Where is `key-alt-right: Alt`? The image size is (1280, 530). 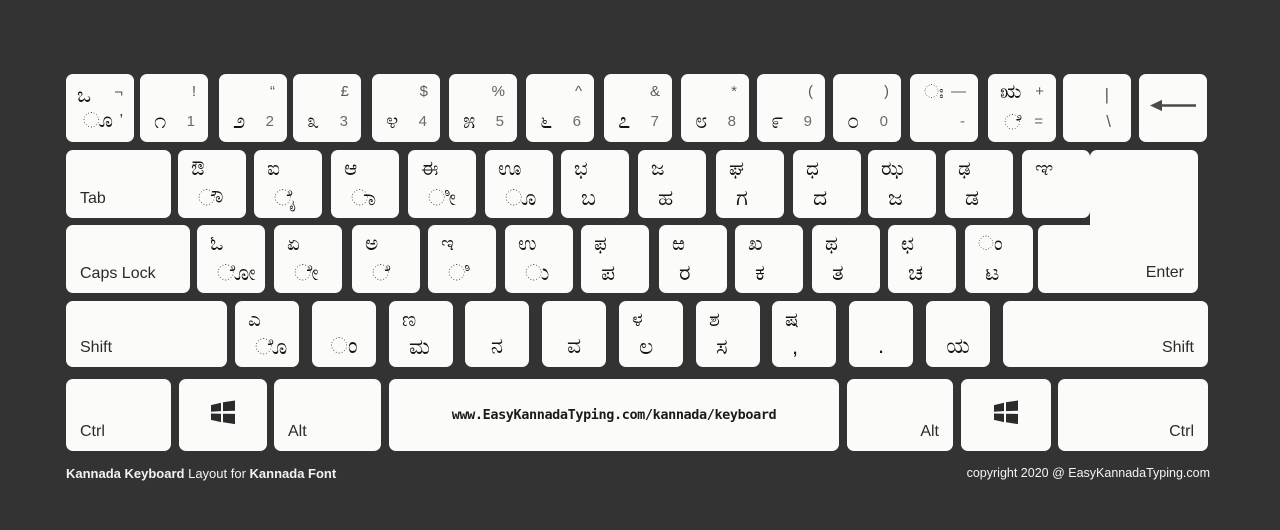 key-alt-right: Alt is located at coordinates (900, 415).